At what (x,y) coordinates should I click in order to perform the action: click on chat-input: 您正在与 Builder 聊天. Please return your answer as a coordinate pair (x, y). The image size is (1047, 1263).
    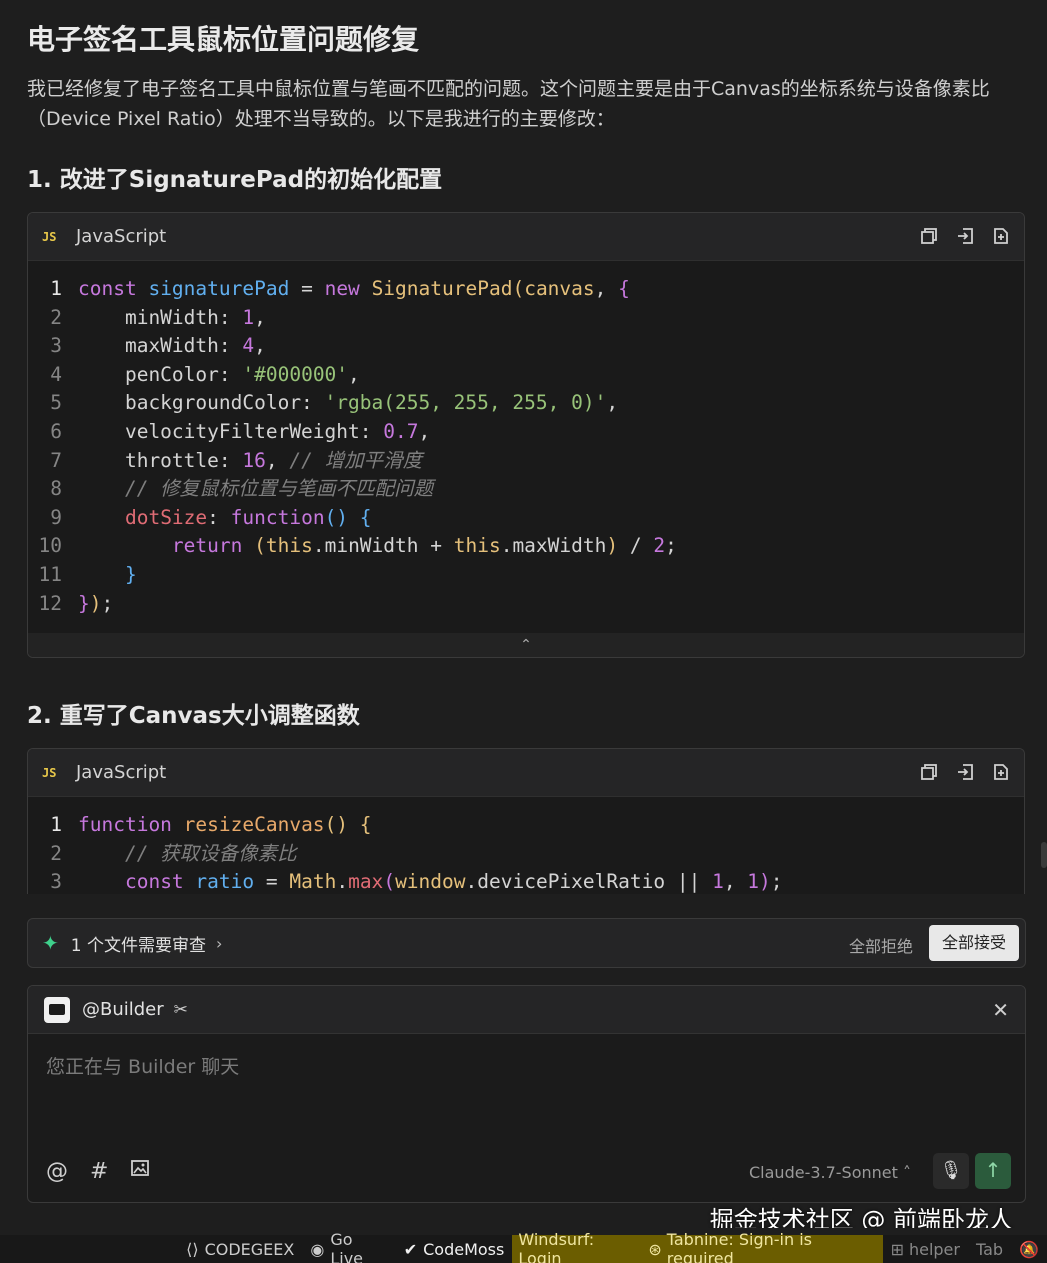
    Looking at the image, I should click on (142, 1065).